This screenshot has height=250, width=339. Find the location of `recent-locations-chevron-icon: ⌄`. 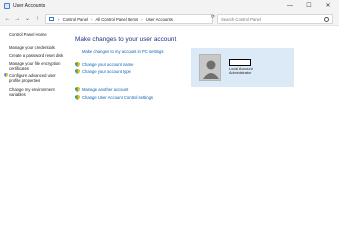

recent-locations-chevron-icon: ⌄ is located at coordinates (27, 19).